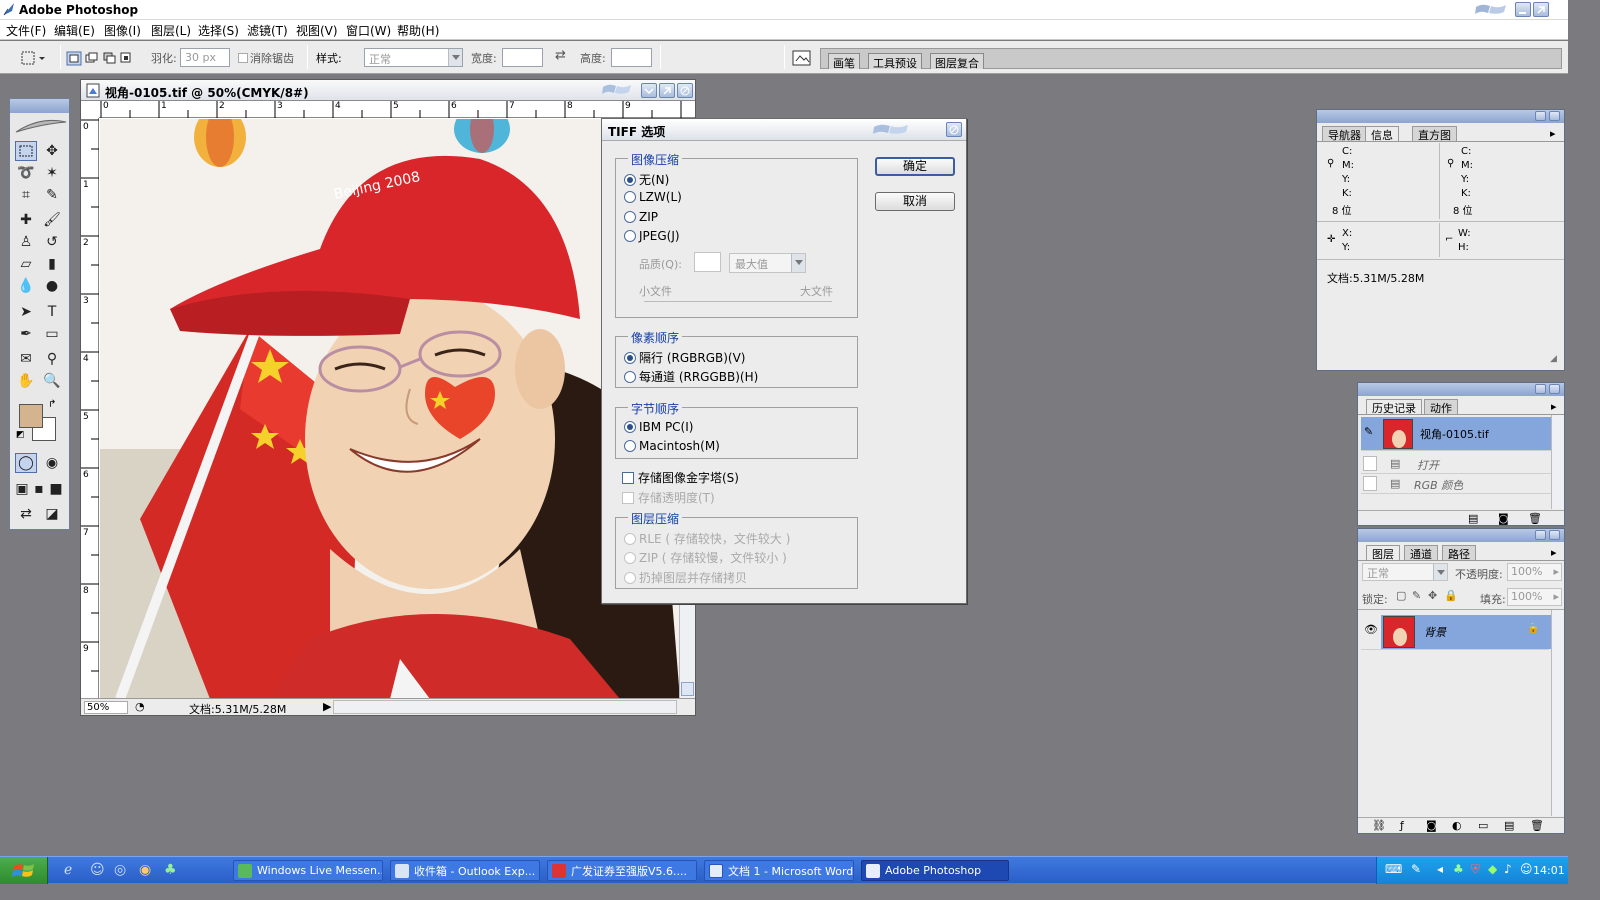 The height and width of the screenshot is (900, 1600). I want to click on menu-edit: 编辑(E), so click(74, 30).